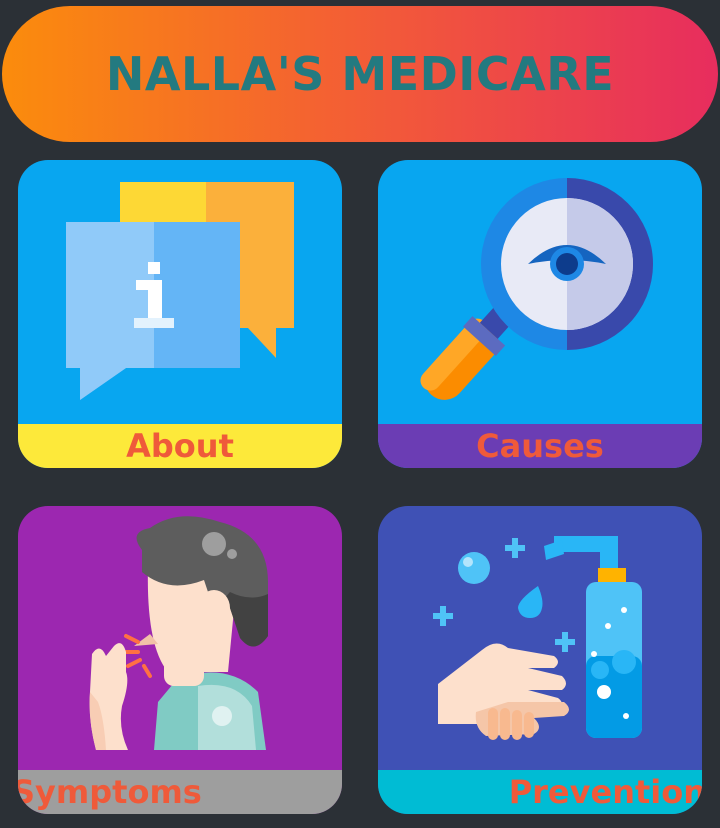  I want to click on hand-wash-icon, so click(537, 638).